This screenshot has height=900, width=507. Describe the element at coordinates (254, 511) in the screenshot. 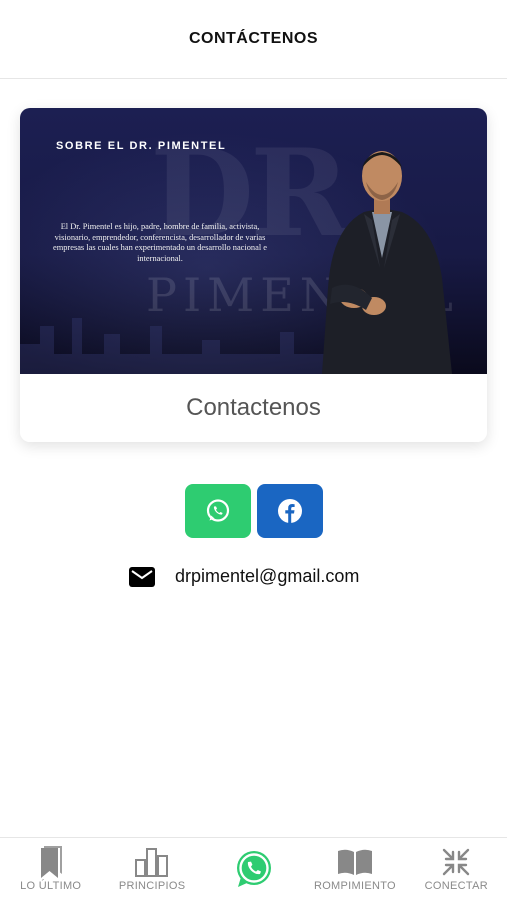

I see `social-buttons` at that location.